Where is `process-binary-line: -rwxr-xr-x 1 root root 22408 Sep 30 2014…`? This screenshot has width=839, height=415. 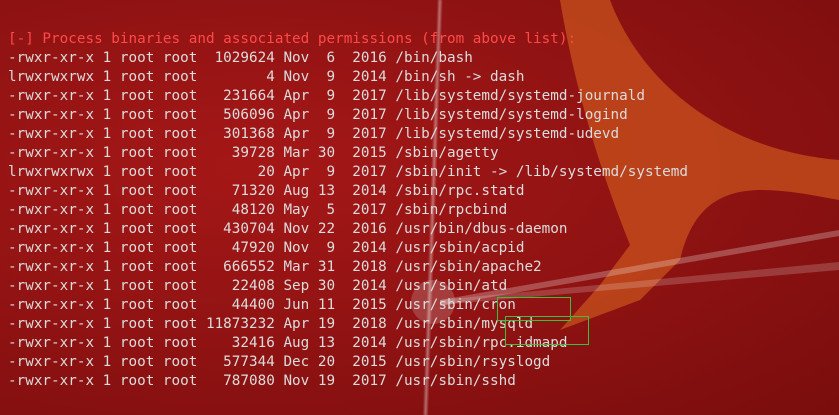
process-binary-line: -rwxr-xr-x 1 root root 22408 Sep 30 2014… is located at coordinates (258, 286).